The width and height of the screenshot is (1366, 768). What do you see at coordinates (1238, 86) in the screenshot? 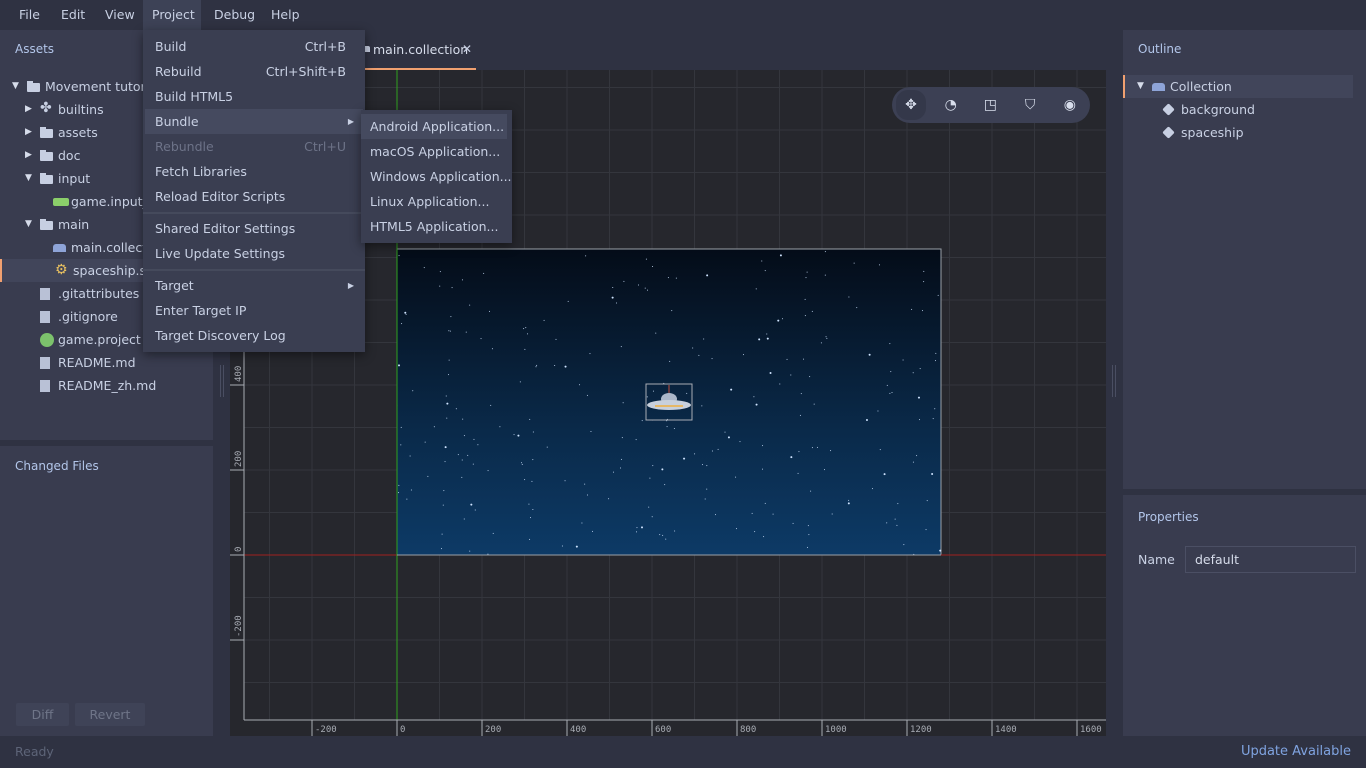
I see `tree-item: ▼ Collection` at bounding box center [1238, 86].